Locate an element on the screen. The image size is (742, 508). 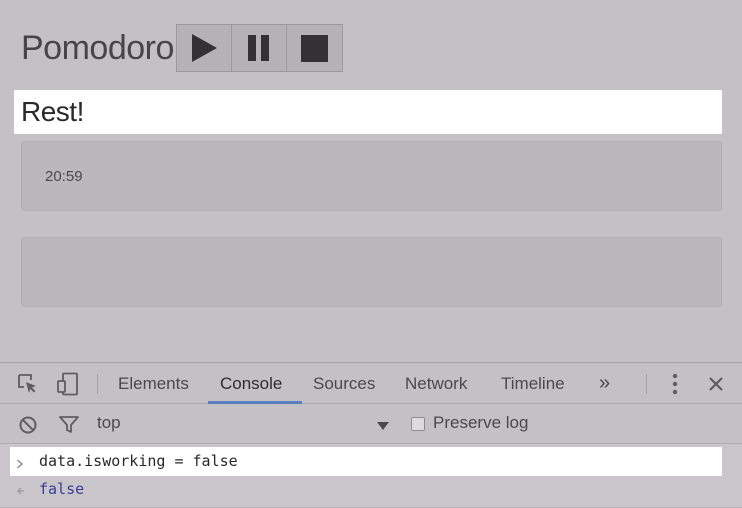
close-icon is located at coordinates (716, 384).